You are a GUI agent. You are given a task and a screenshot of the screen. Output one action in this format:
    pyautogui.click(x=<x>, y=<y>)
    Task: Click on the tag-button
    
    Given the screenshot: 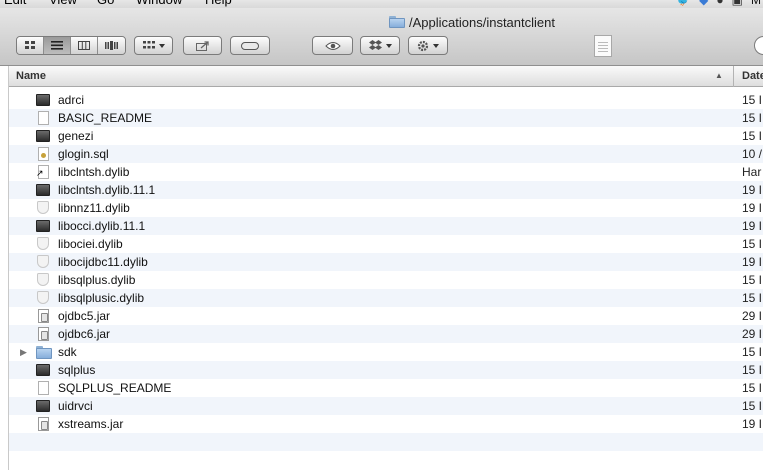 What is the action you would take?
    pyautogui.click(x=250, y=45)
    